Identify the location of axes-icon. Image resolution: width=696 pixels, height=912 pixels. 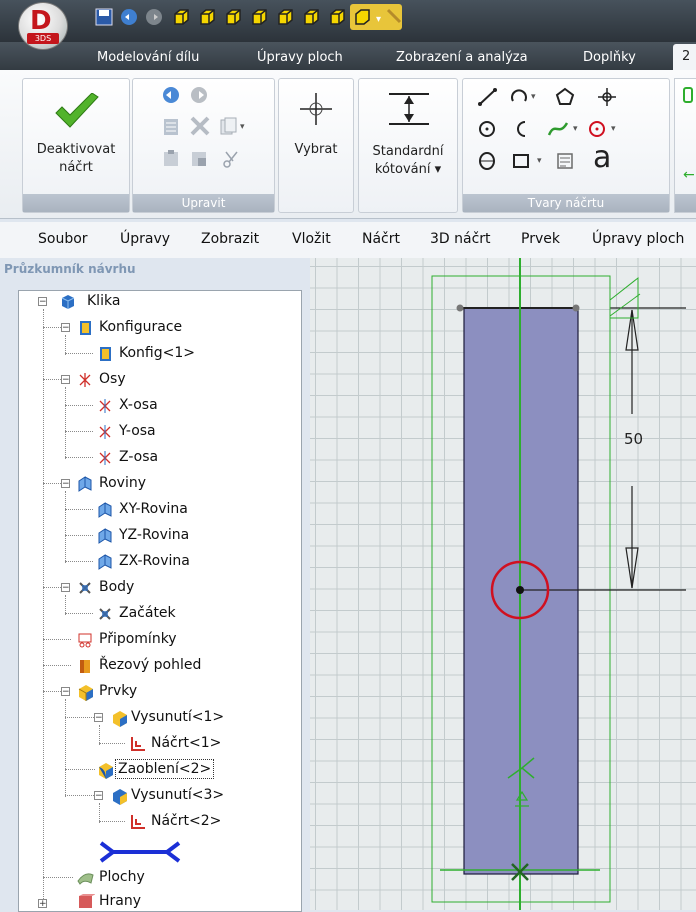
(85, 380).